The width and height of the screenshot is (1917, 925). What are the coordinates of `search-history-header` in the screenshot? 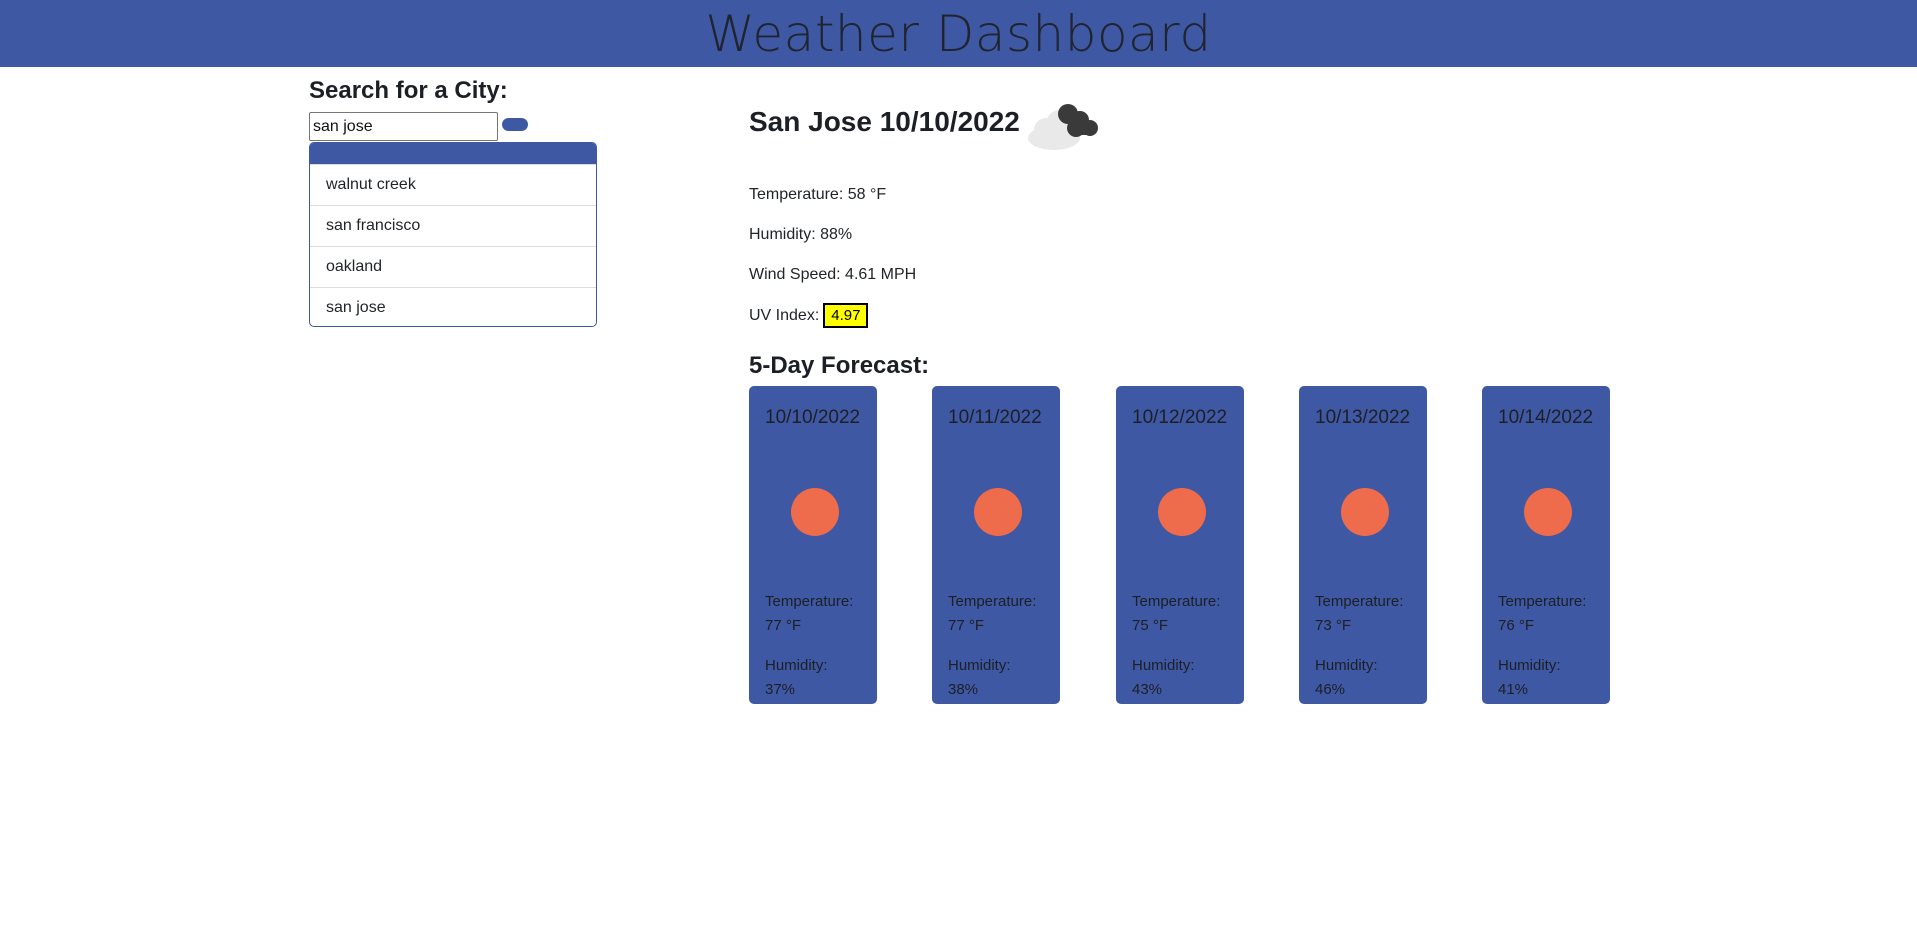 It's located at (453, 153).